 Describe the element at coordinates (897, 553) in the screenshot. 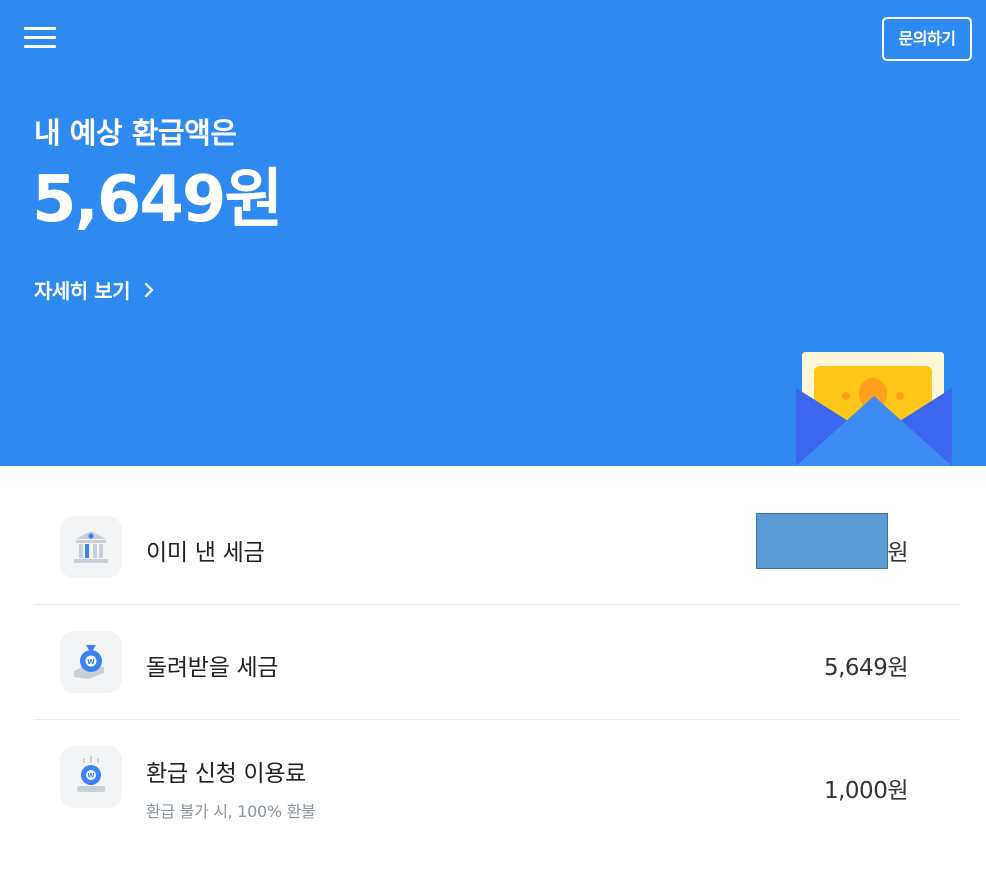

I see `row-value: 원` at that location.